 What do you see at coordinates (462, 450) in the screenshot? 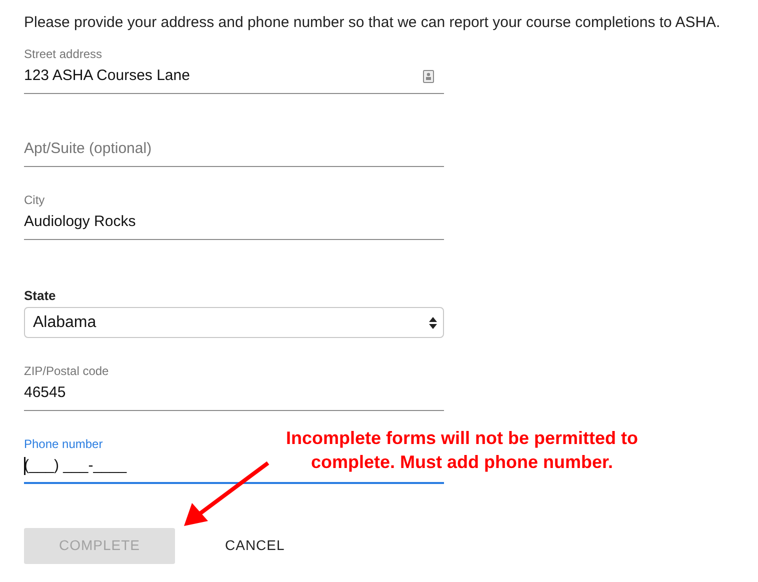
I see `annotation-text: Incomplete forms will not be permitted to complete. Must add phone number.` at bounding box center [462, 450].